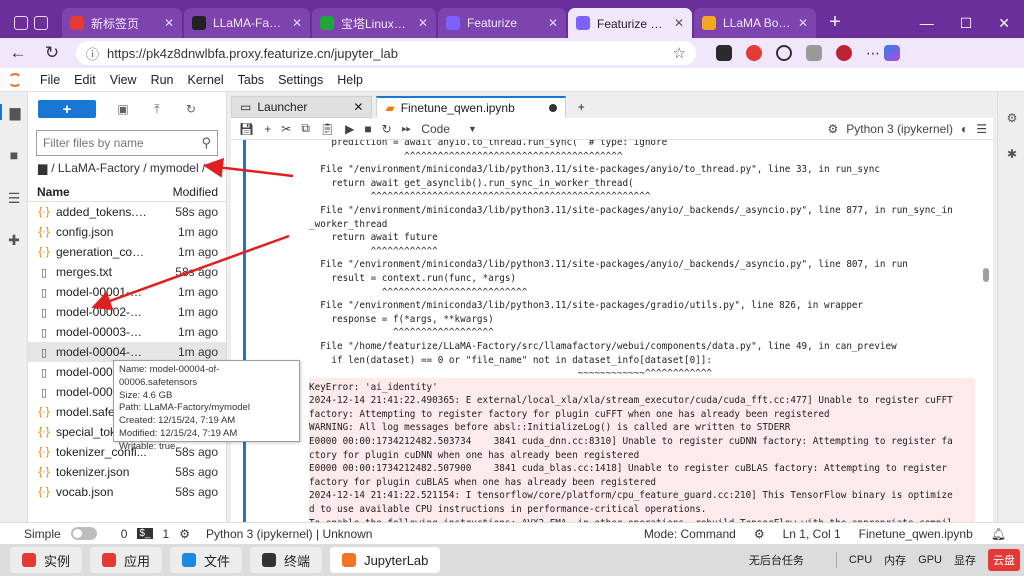 This screenshot has height=576, width=1024. What do you see at coordinates (327, 129) in the screenshot?
I see `paste-icon: 📋︎` at bounding box center [327, 129].